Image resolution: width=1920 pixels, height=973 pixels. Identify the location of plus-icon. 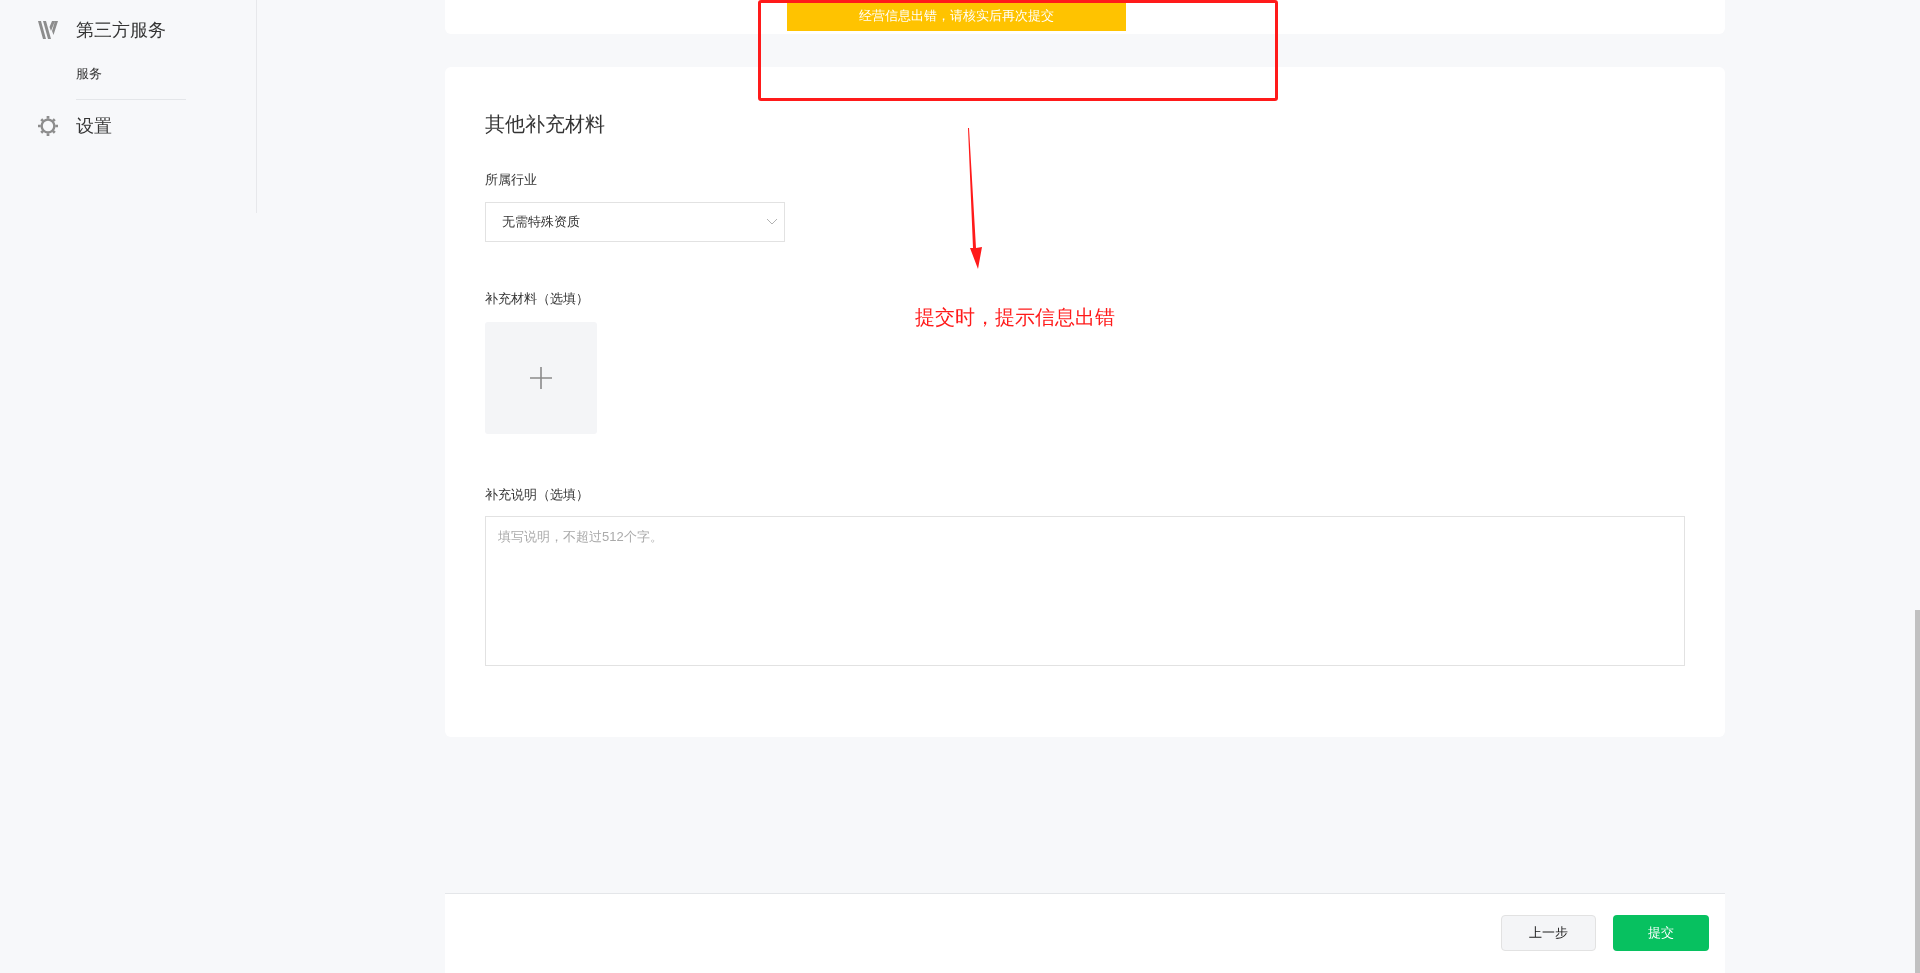
(541, 378).